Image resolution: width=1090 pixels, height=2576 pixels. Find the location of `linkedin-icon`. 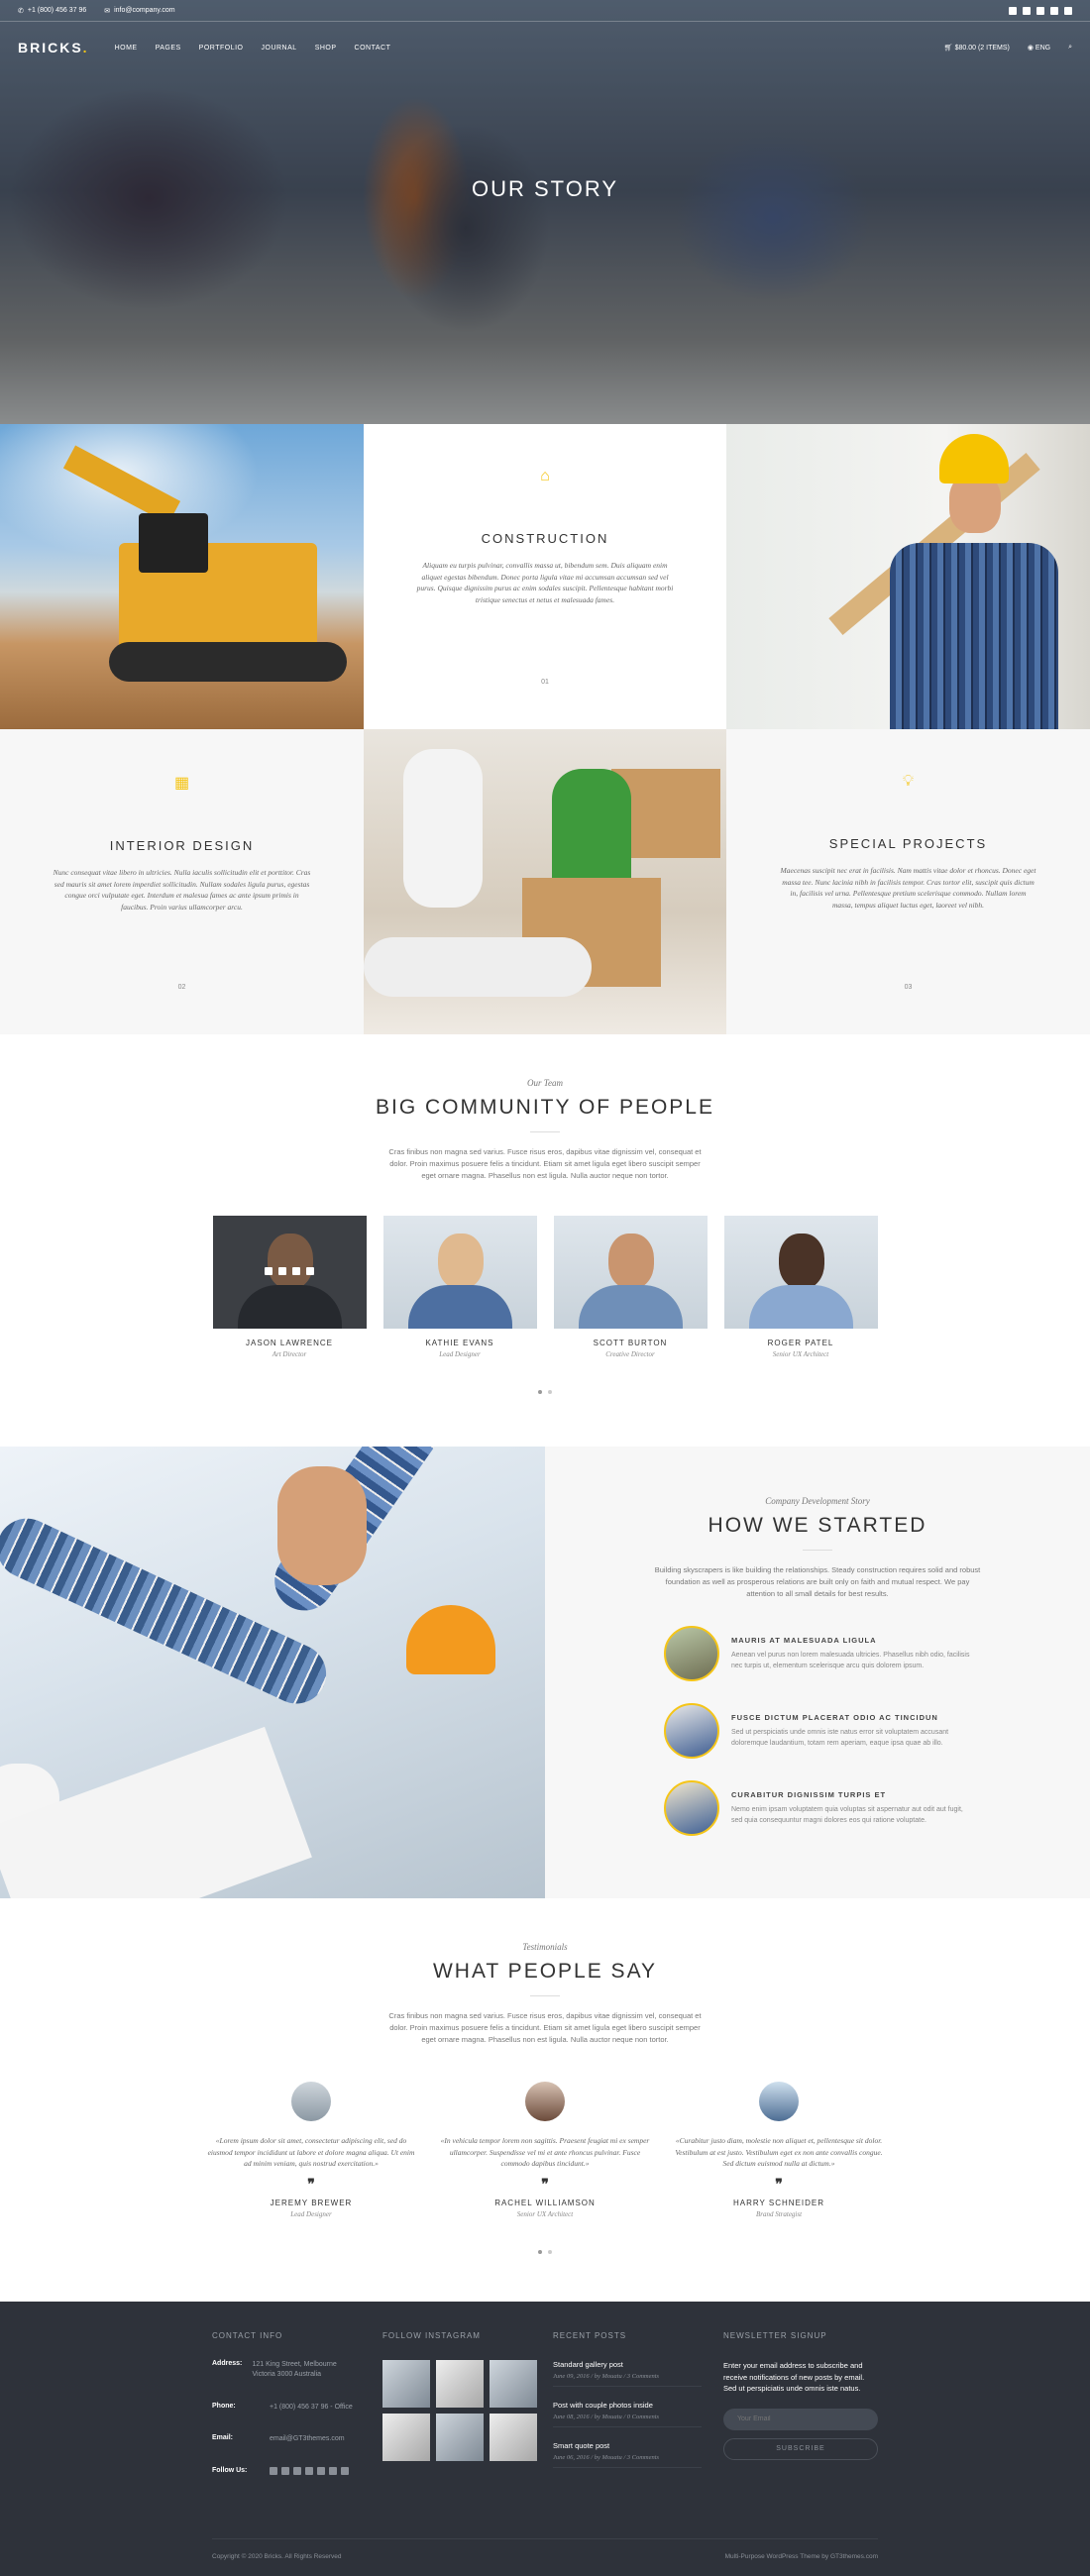

linkedin-icon is located at coordinates (321, 2470).